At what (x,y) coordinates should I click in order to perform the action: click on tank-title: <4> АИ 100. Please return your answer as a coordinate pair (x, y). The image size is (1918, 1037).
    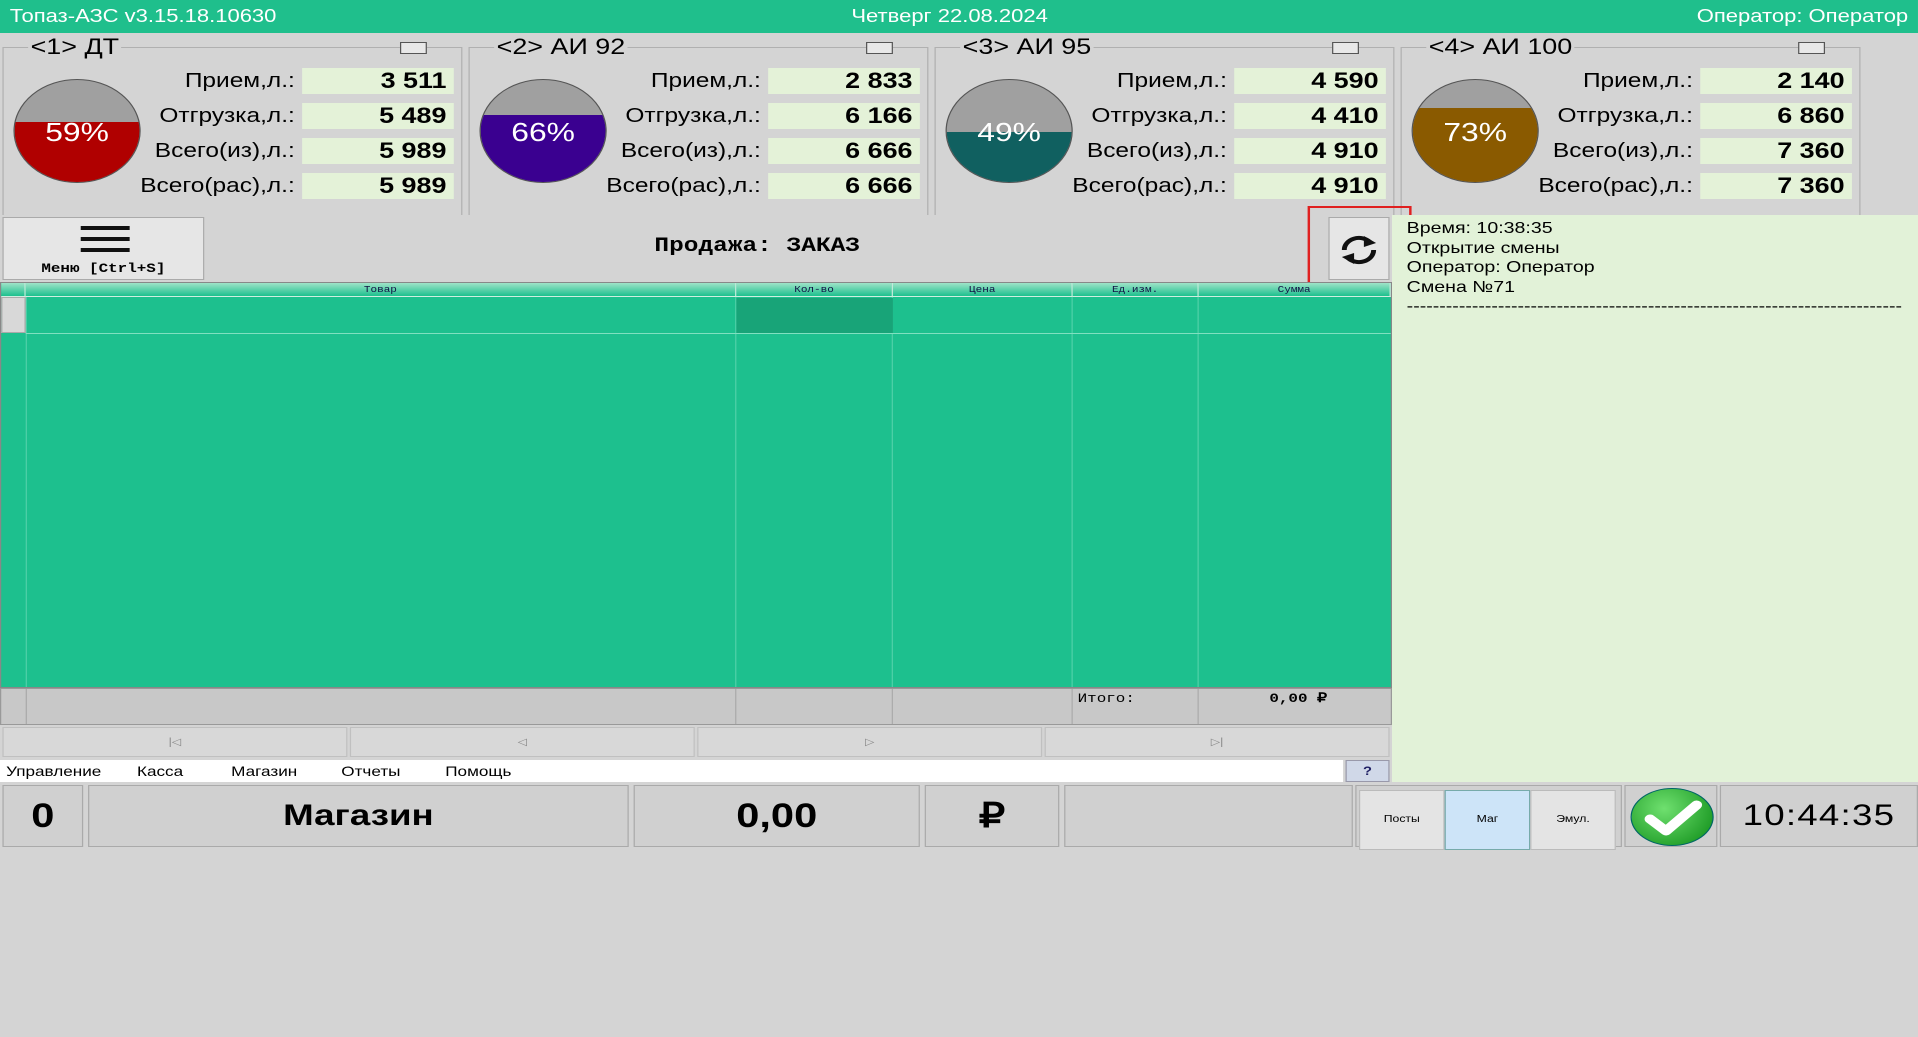
    Looking at the image, I should click on (1500, 47).